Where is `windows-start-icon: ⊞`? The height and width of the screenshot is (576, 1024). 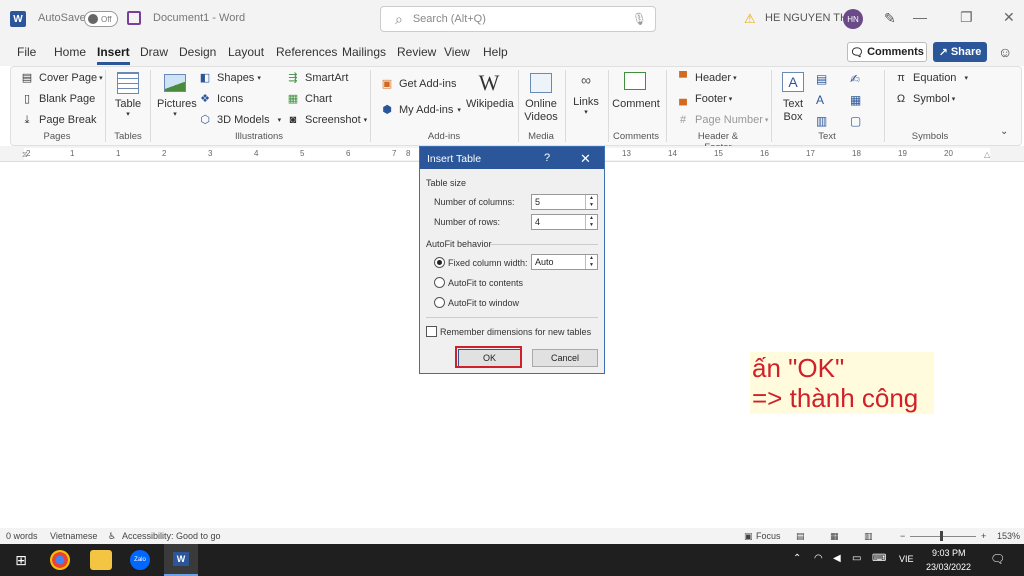
windows-start-icon: ⊞ is located at coordinates (21, 560).